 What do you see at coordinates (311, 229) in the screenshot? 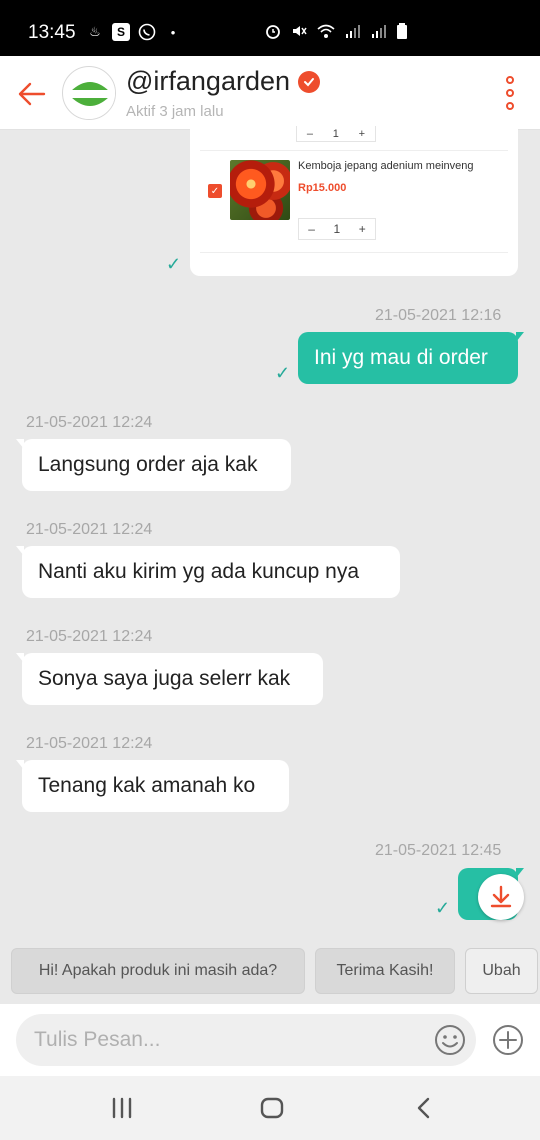
I see `decrease-button: –` at bounding box center [311, 229].